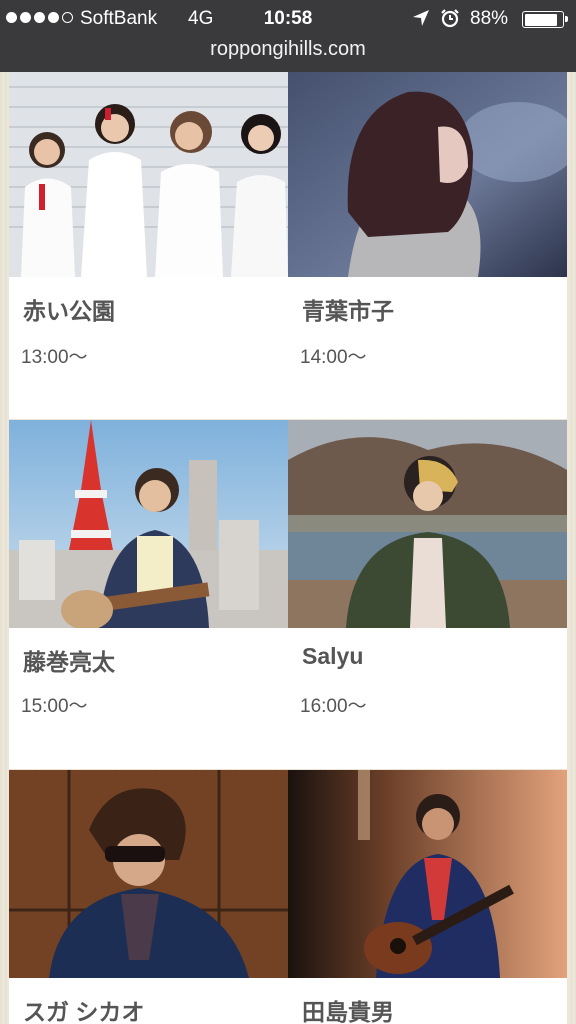  Describe the element at coordinates (348, 1011) in the screenshot. I see `artist-name: 田島貴男` at that location.